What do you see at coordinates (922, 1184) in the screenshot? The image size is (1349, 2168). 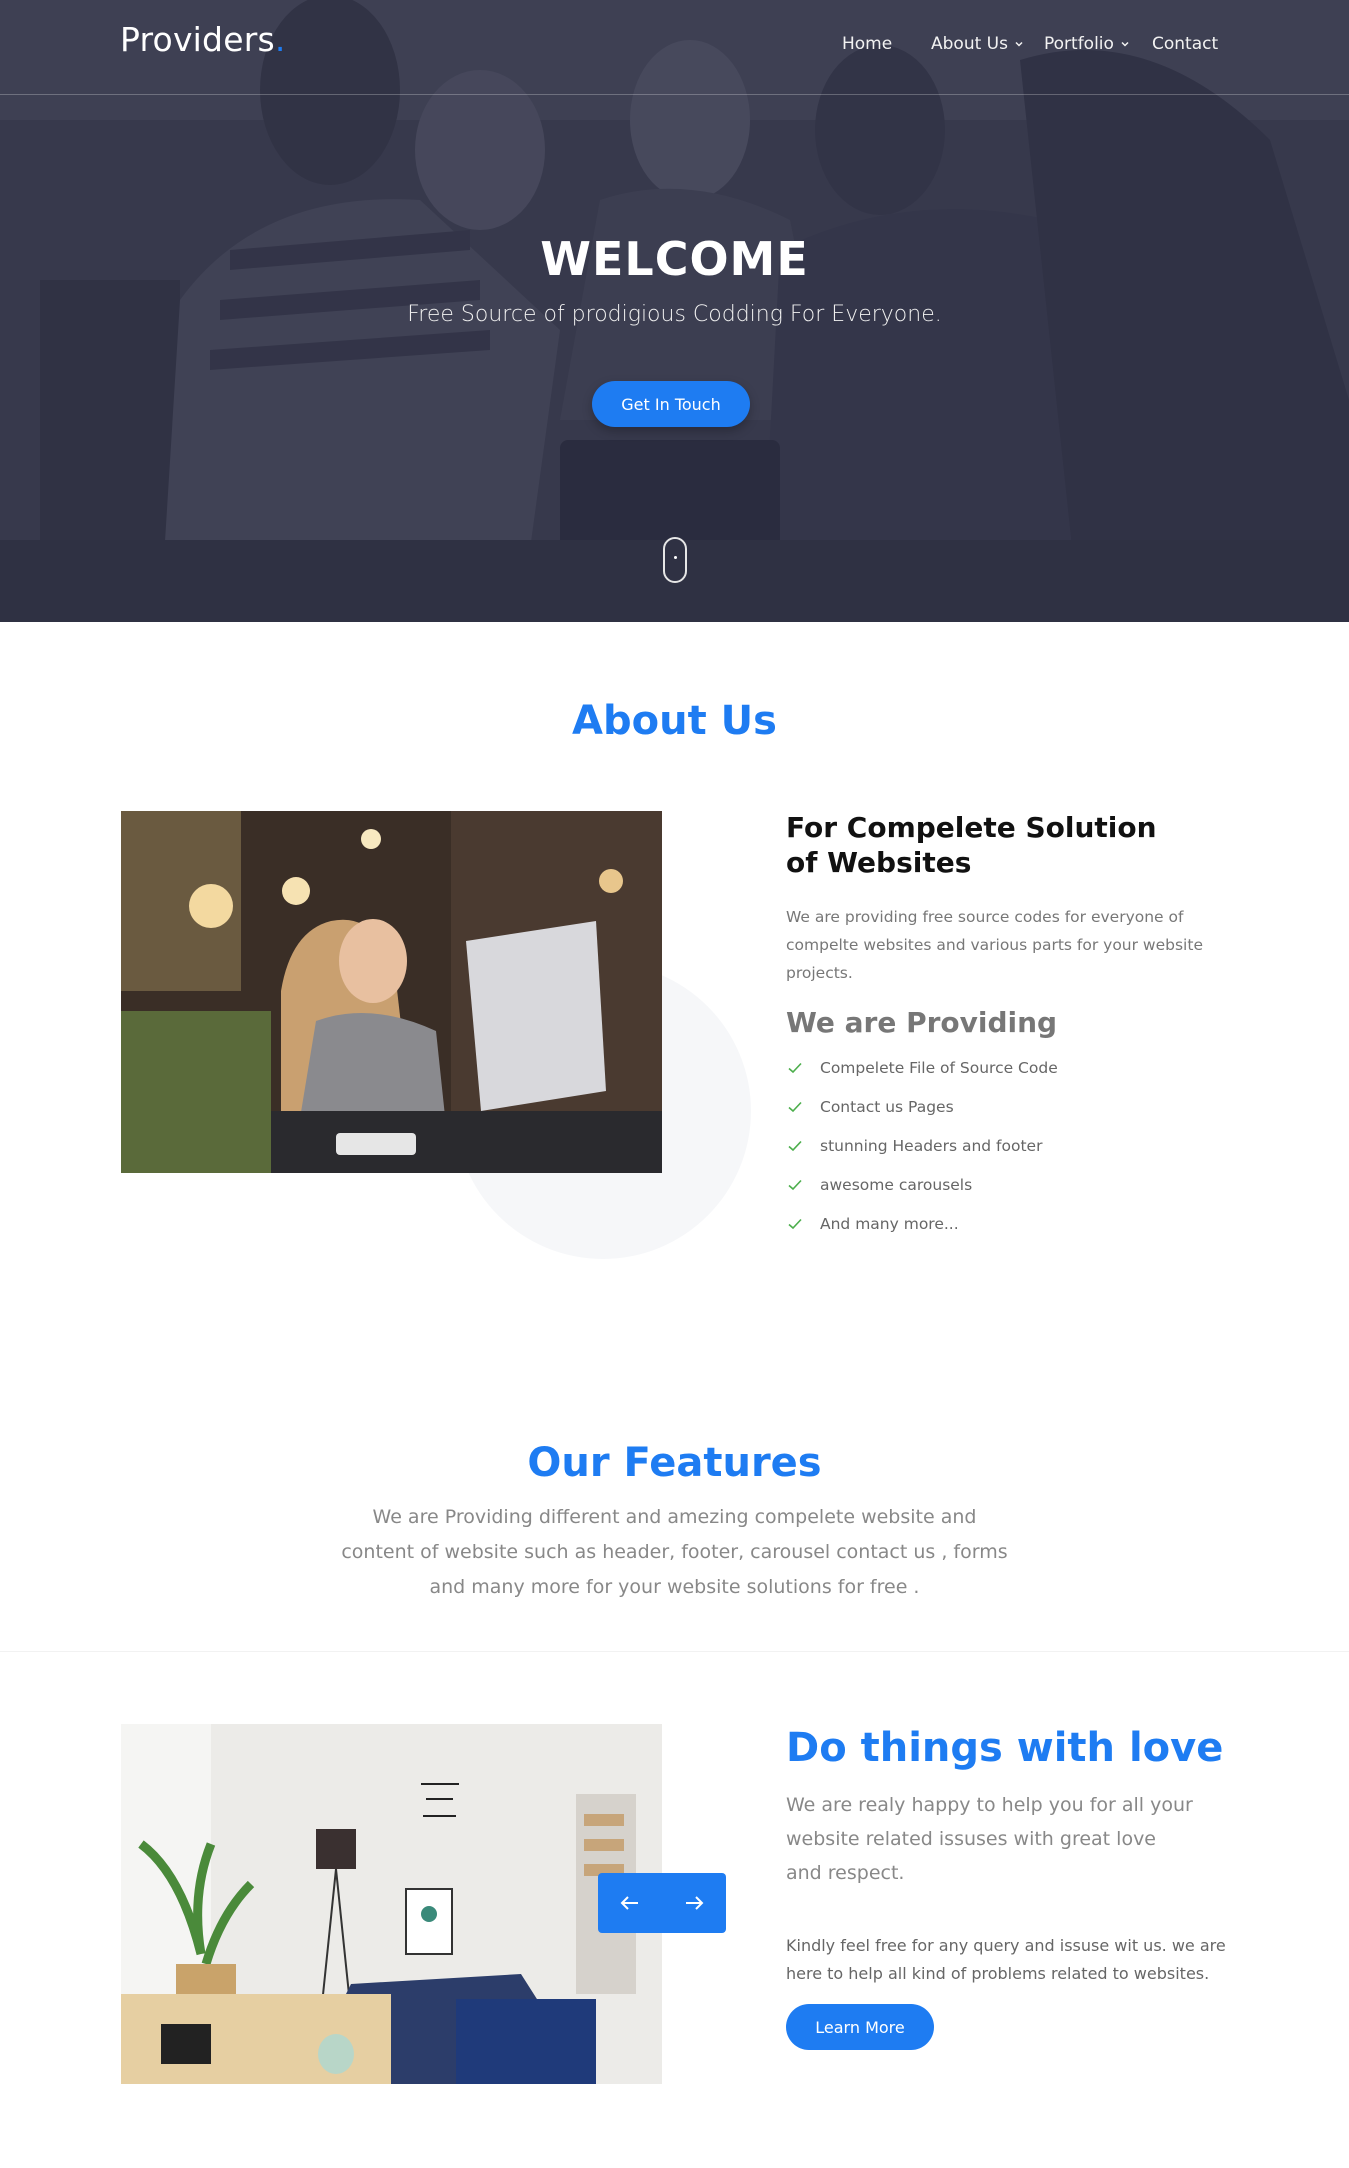 I see `list-item: awesome carousels` at bounding box center [922, 1184].